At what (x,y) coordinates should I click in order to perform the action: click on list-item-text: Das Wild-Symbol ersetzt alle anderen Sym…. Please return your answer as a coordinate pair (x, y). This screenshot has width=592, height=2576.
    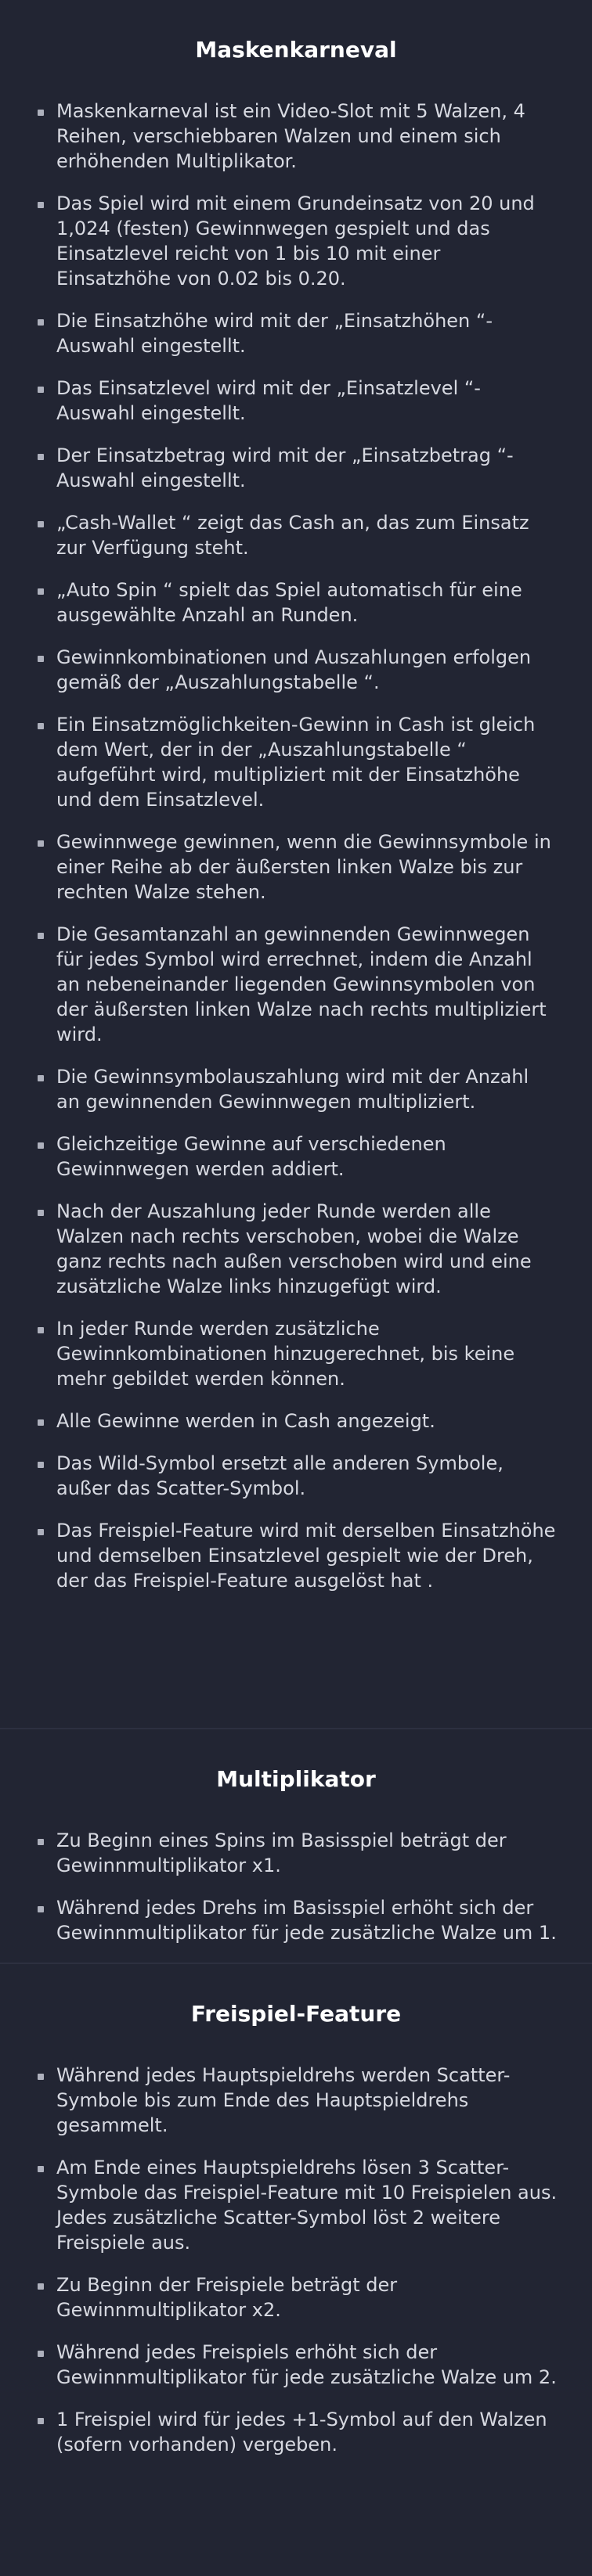
    Looking at the image, I should click on (280, 1475).